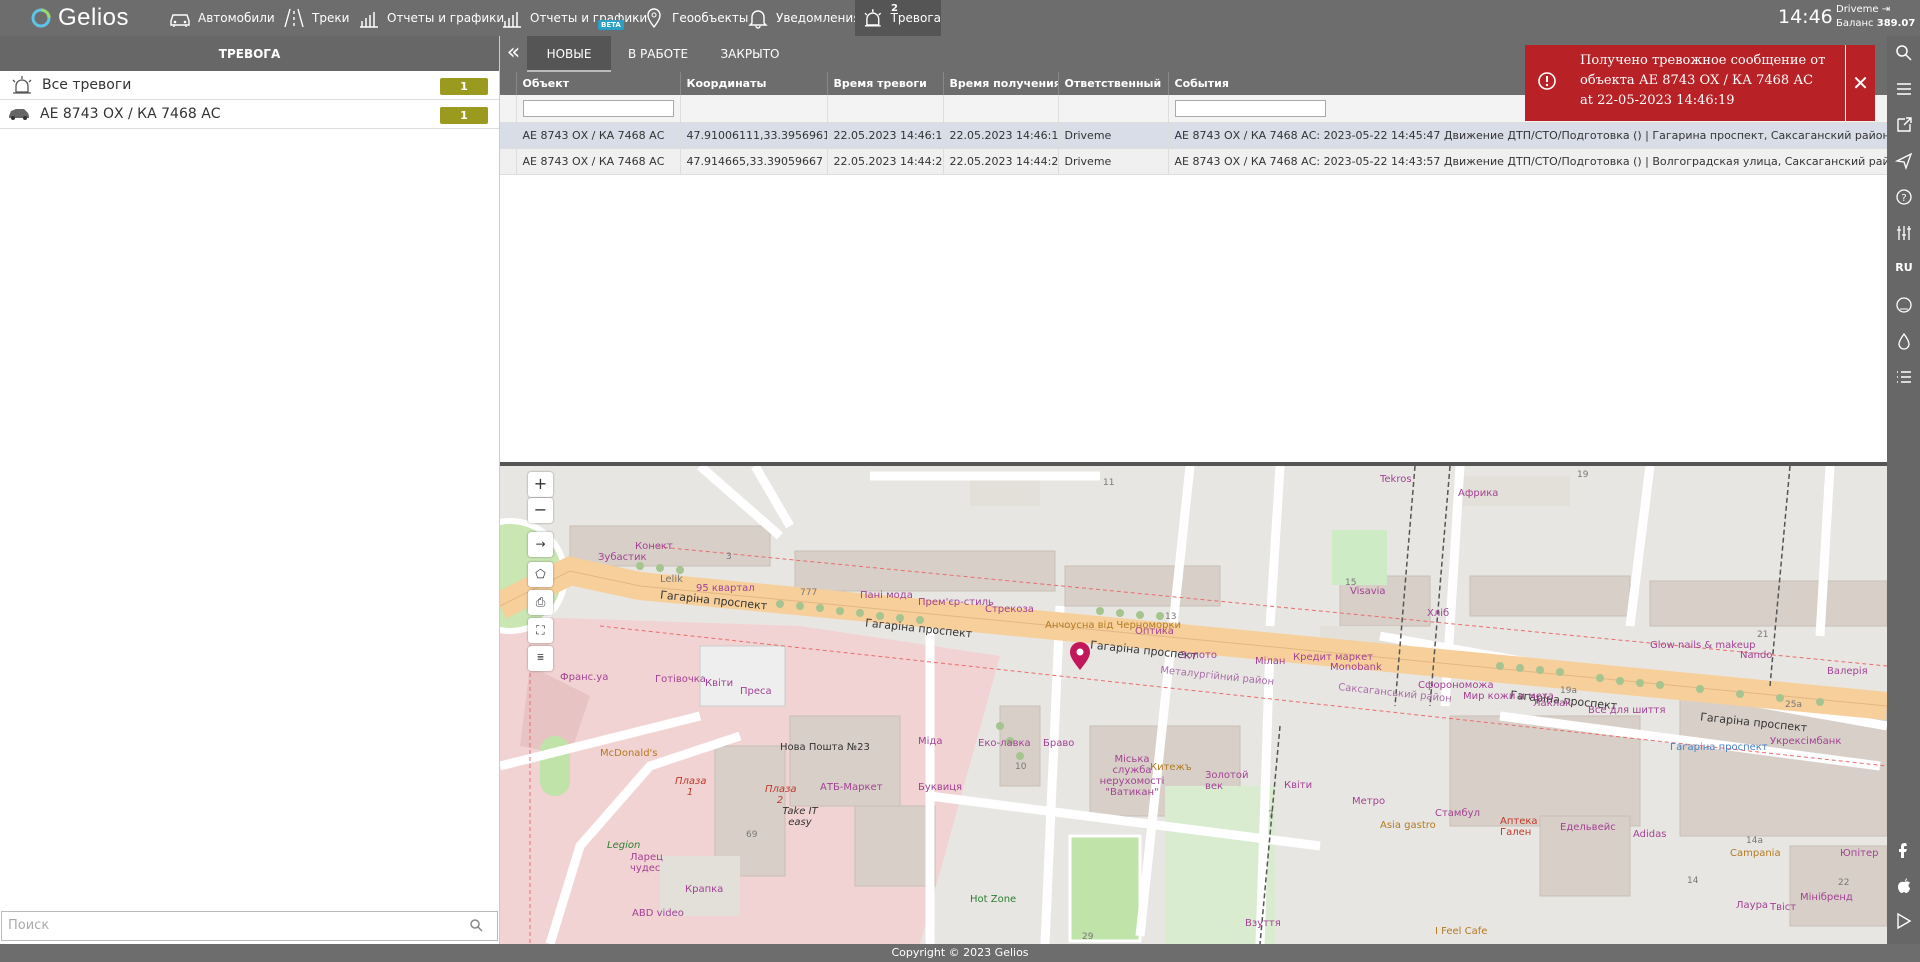 This screenshot has height=962, width=1920. What do you see at coordinates (885, 161) in the screenshot?
I see `cell-alarm-time: 22.05.2023 14:44:26` at bounding box center [885, 161].